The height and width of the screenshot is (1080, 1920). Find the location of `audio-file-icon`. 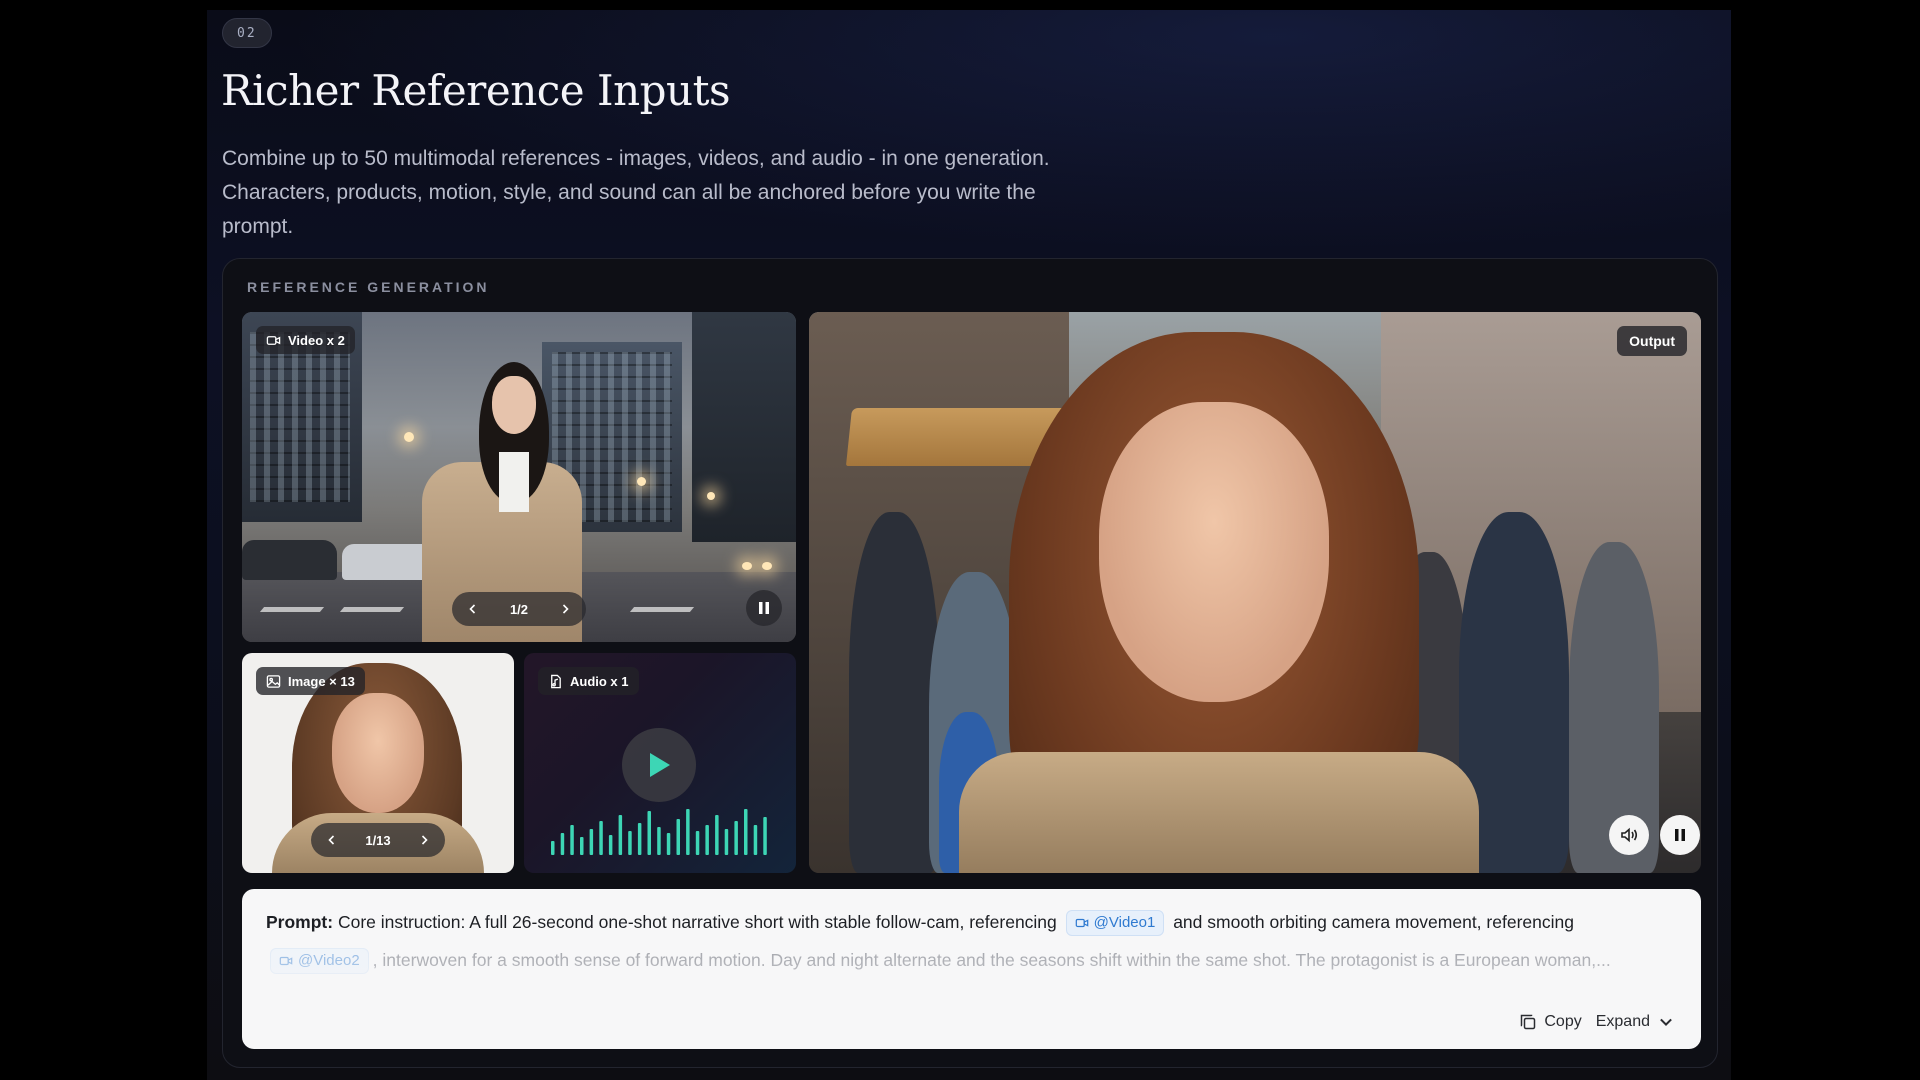

audio-file-icon is located at coordinates (556, 681).